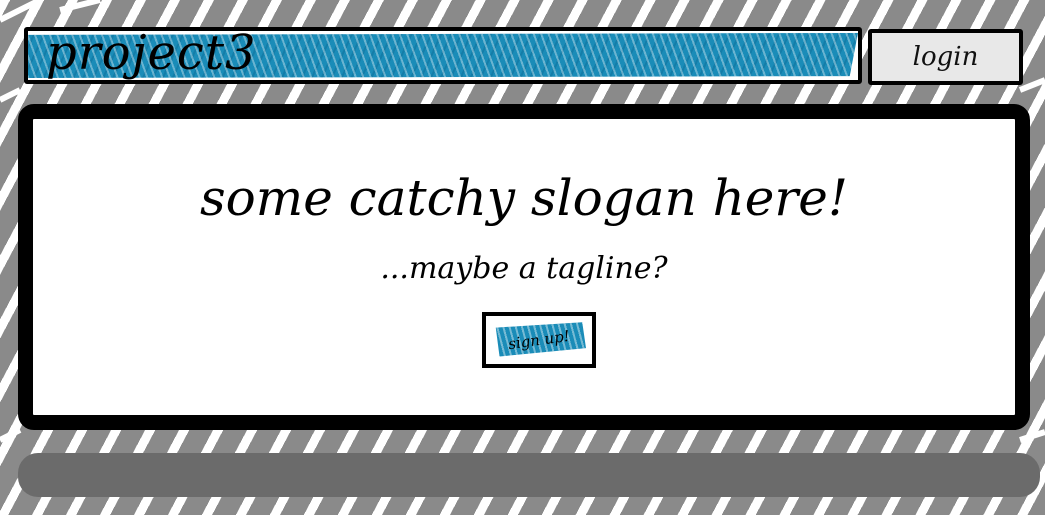 This screenshot has width=1045, height=515. I want to click on tagline-text: ...maybe a tagline?, so click(524, 268).